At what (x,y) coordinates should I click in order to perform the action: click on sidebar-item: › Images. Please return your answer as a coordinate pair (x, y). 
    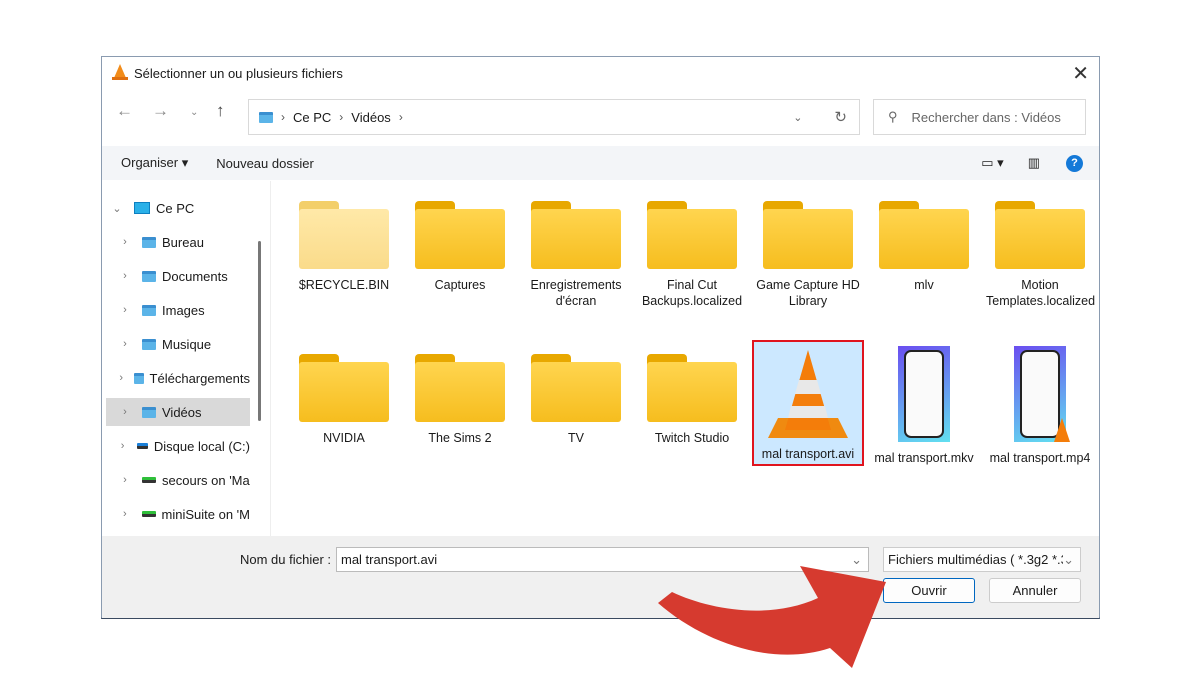
    Looking at the image, I should click on (178, 310).